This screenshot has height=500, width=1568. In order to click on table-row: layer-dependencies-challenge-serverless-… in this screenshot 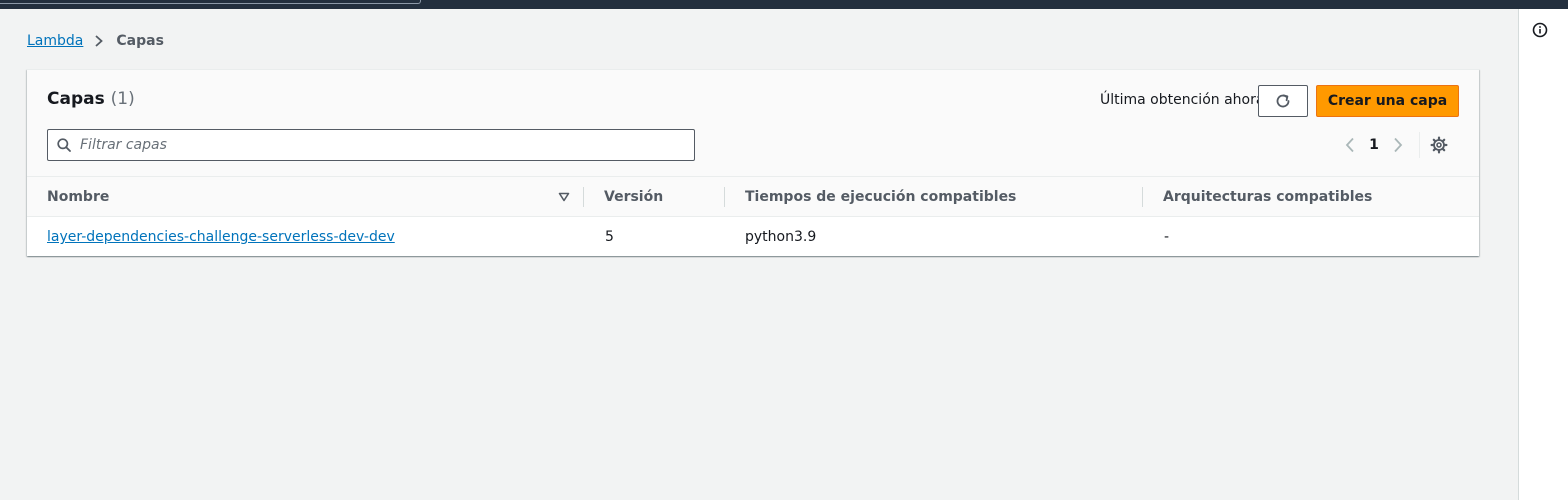, I will do `click(753, 237)`.